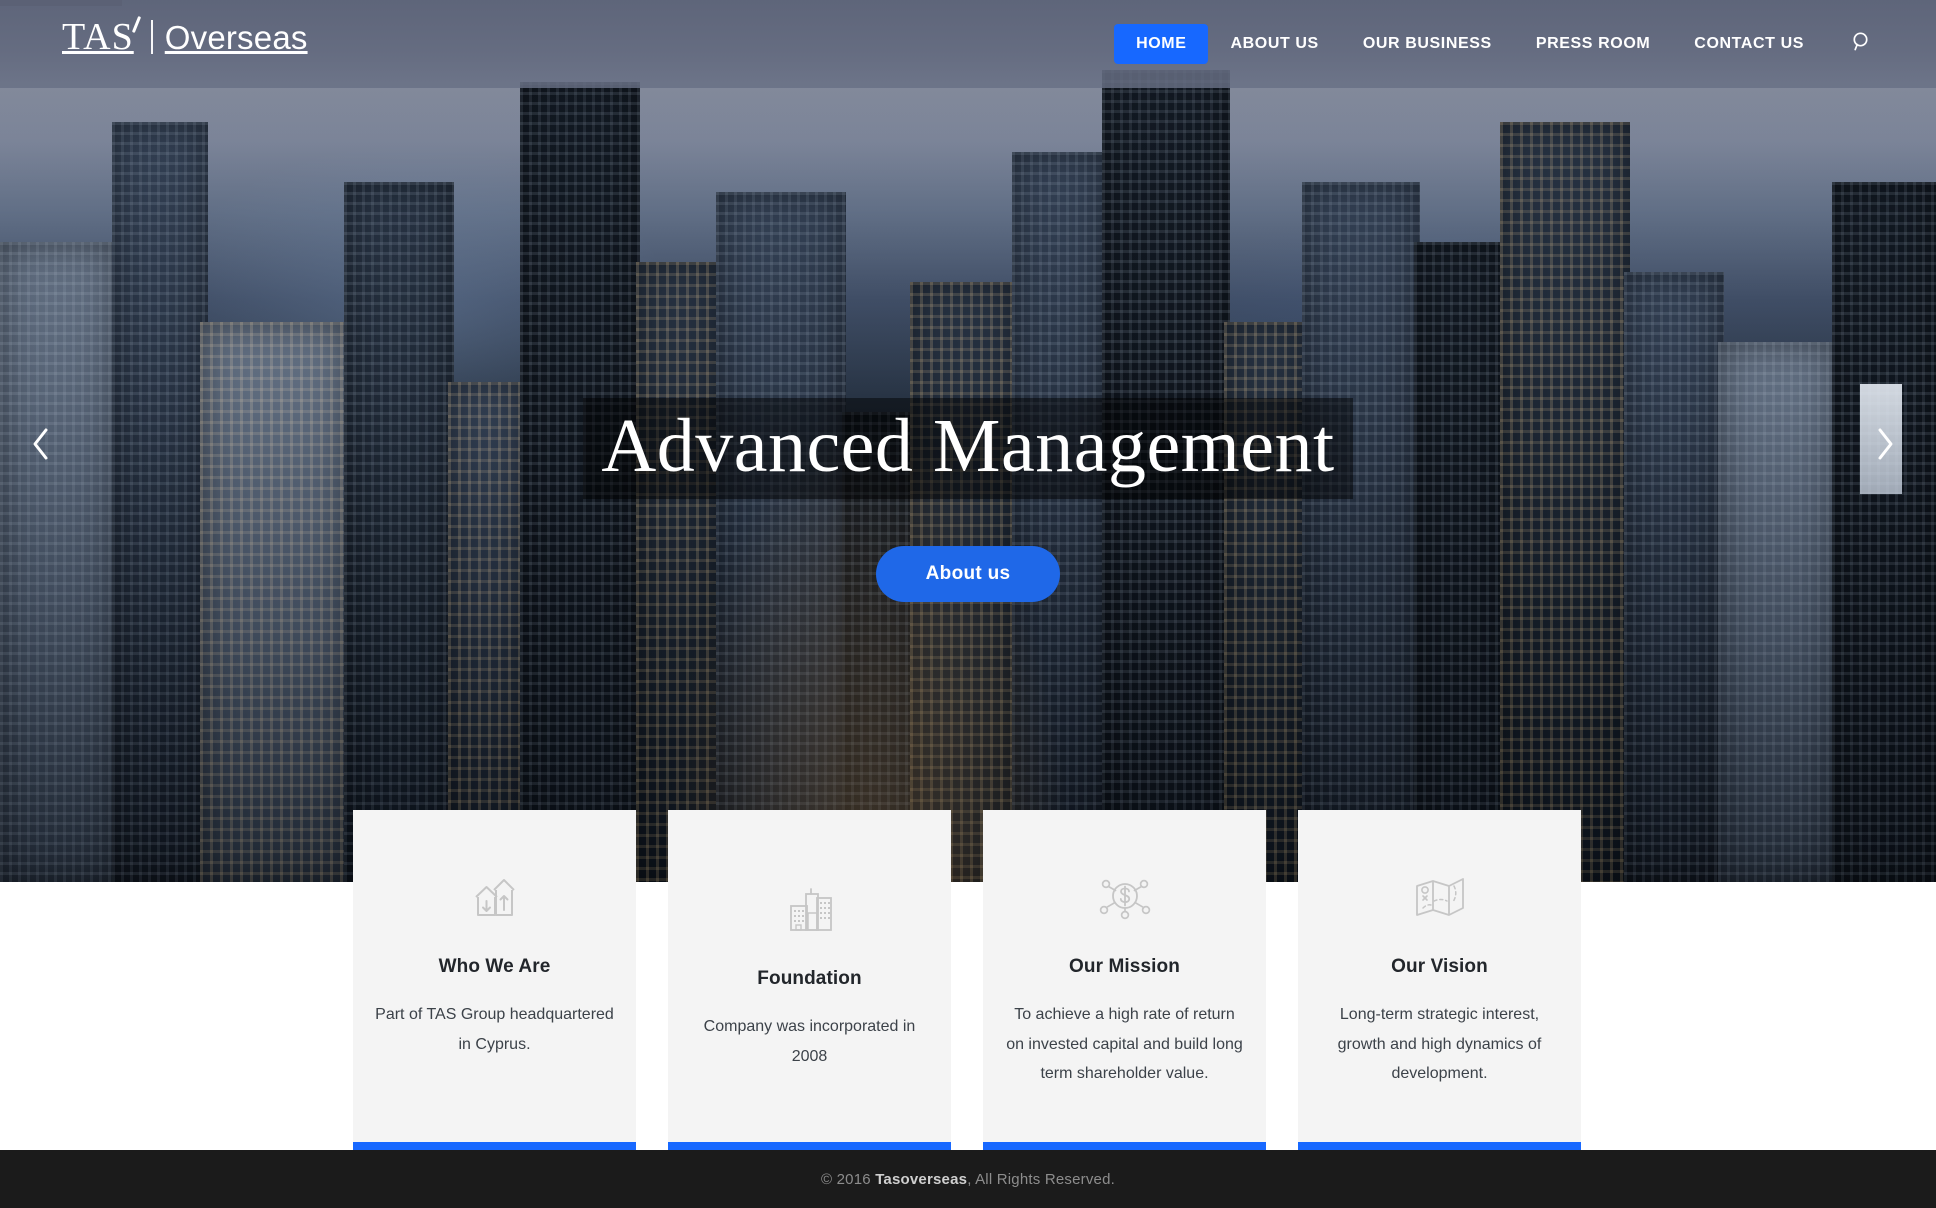 The width and height of the screenshot is (1936, 1208). I want to click on folded-map-icon, so click(1439, 901).